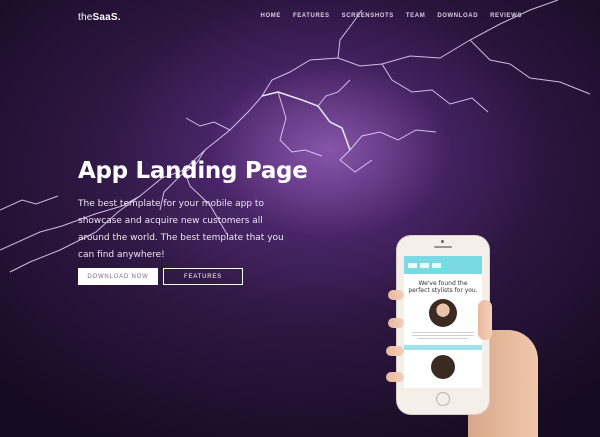 This screenshot has width=600, height=437. I want to click on logo-prefix: the, so click(85, 17).